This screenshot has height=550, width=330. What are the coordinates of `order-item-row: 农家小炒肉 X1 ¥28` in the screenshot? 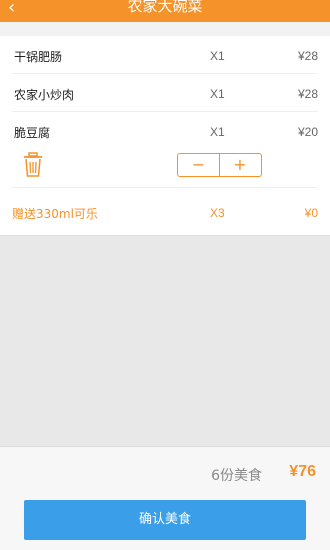 It's located at (165, 93).